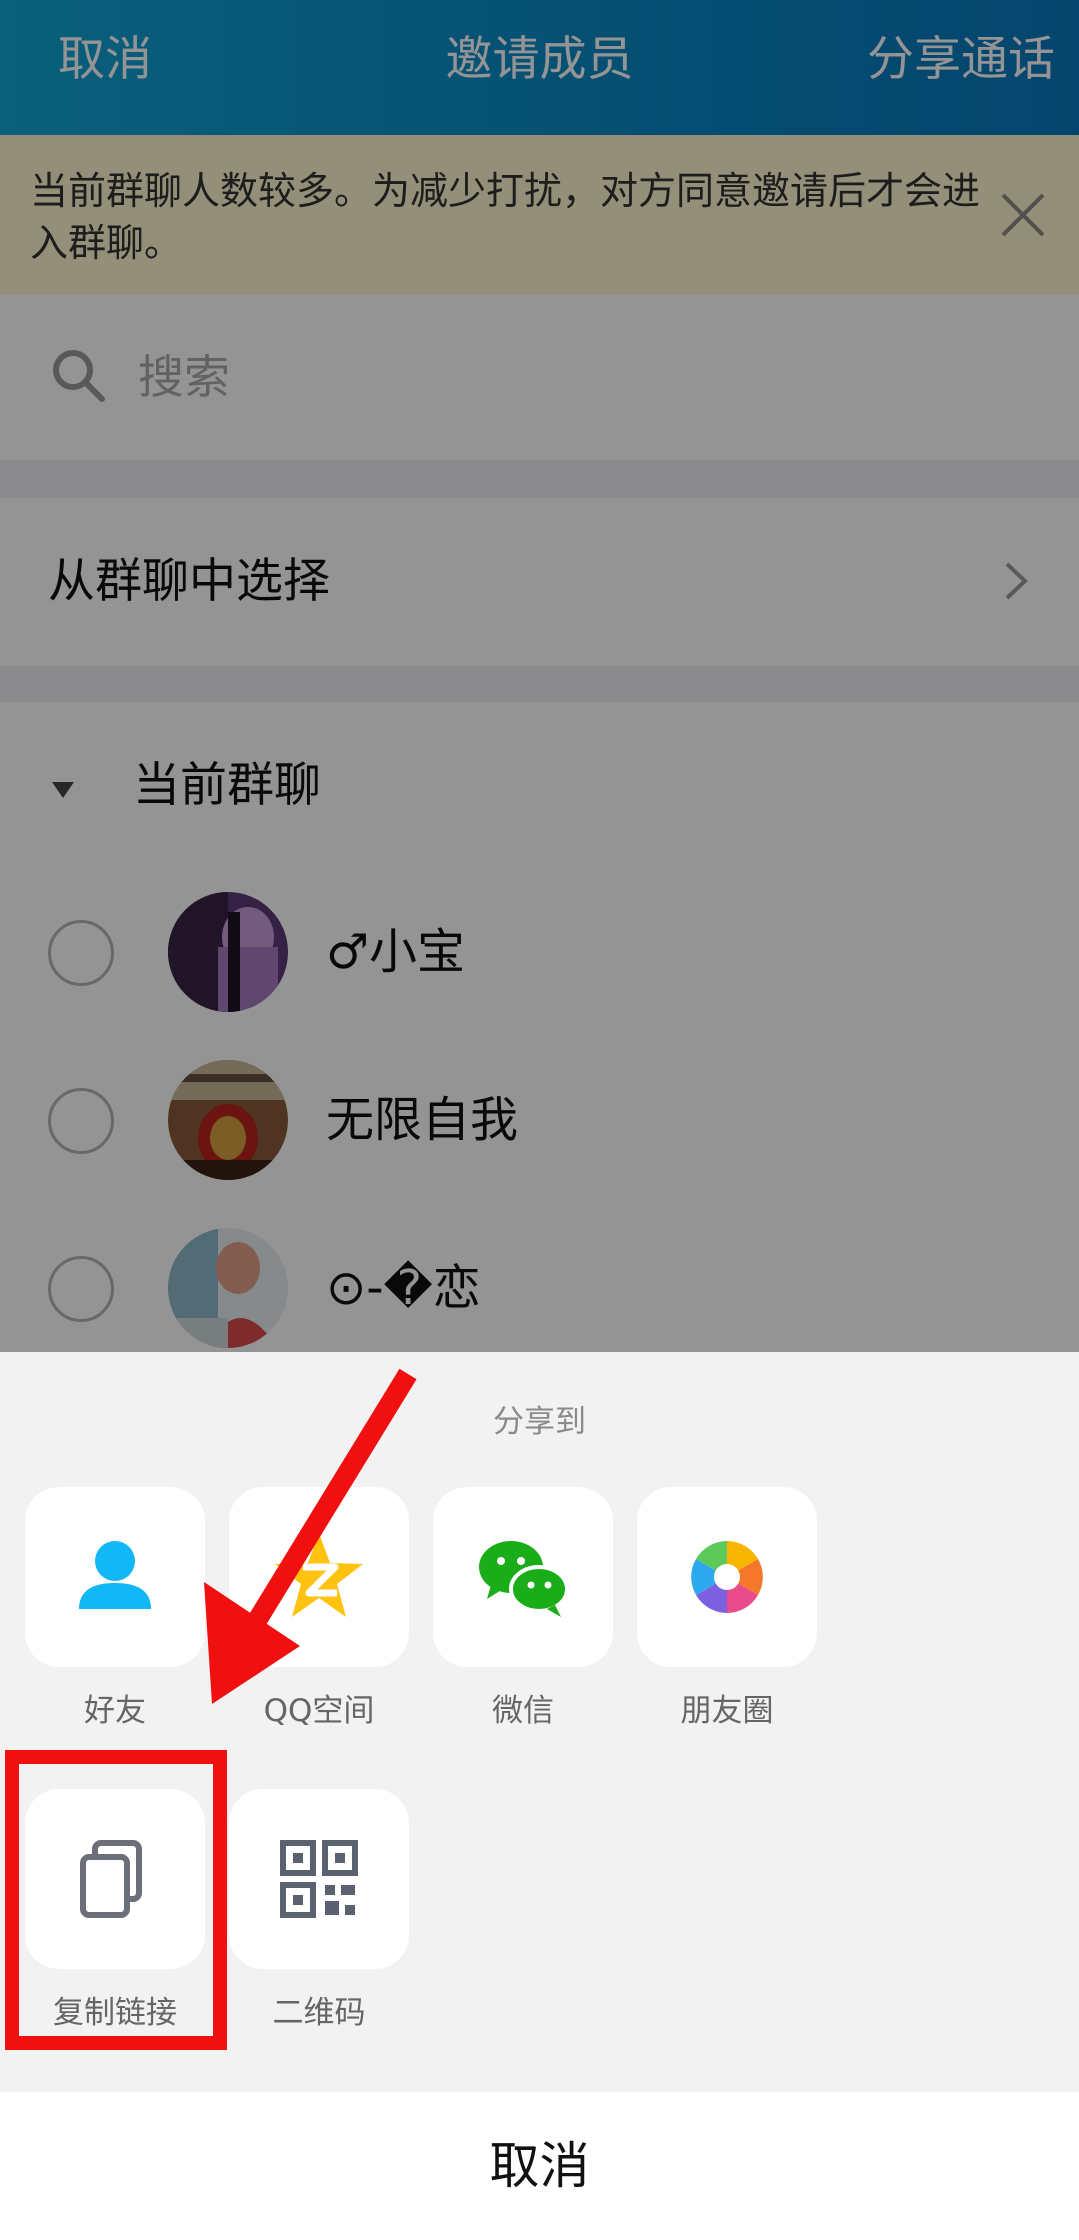 This screenshot has height=2240, width=1079. Describe the element at coordinates (310, 1536) in the screenshot. I see `annotation-arrow-icon` at that location.